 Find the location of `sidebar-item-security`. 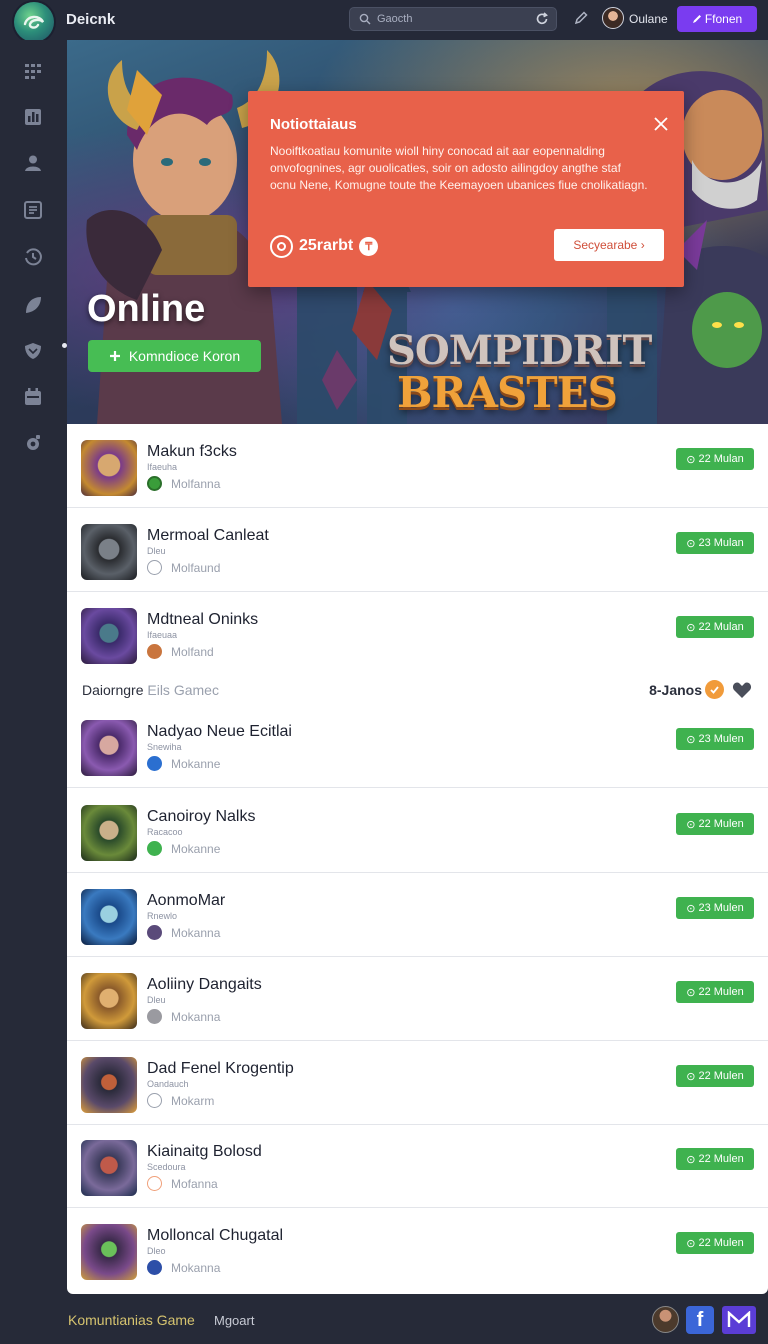

sidebar-item-security is located at coordinates (34, 352).